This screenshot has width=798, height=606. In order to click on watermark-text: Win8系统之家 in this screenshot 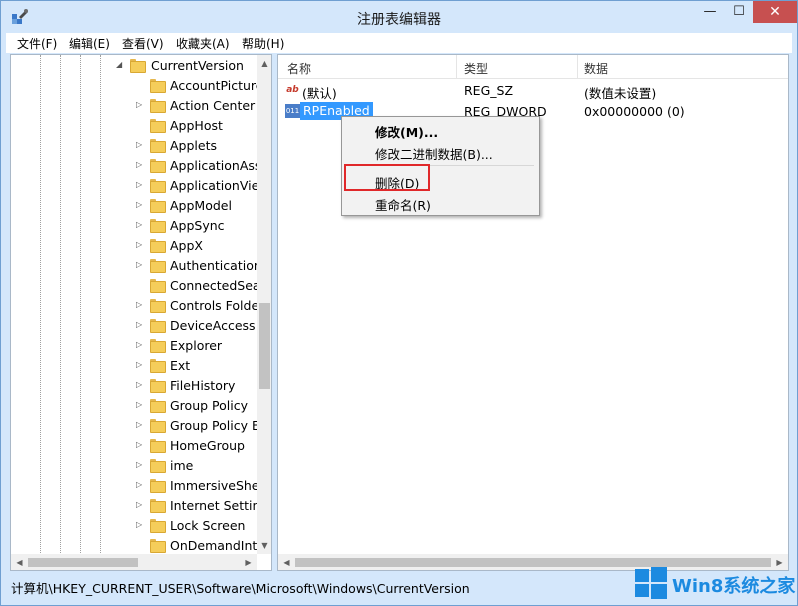, I will do `click(734, 586)`.